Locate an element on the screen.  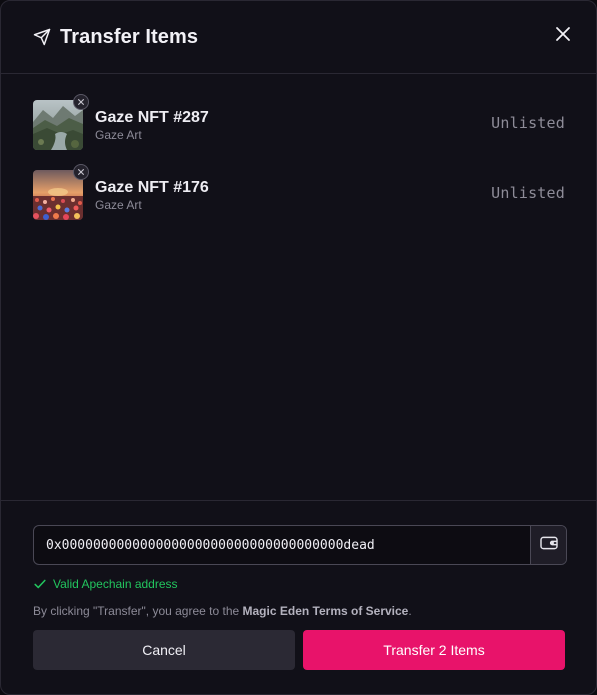
check-icon is located at coordinates (40, 584).